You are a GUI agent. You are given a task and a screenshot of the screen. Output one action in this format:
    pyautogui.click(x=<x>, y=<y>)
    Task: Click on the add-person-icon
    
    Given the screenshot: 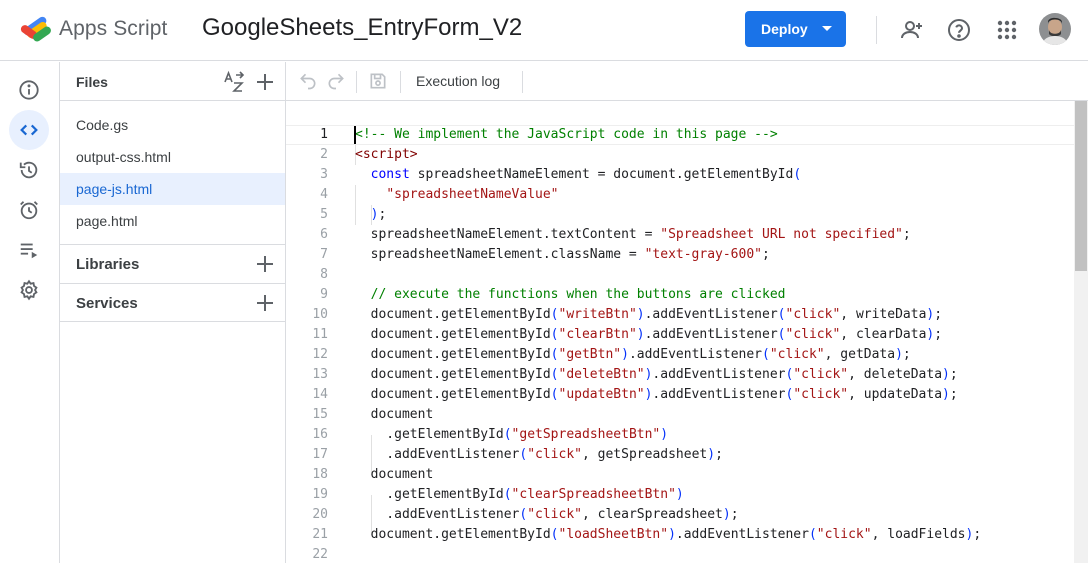 What is the action you would take?
    pyautogui.click(x=912, y=30)
    